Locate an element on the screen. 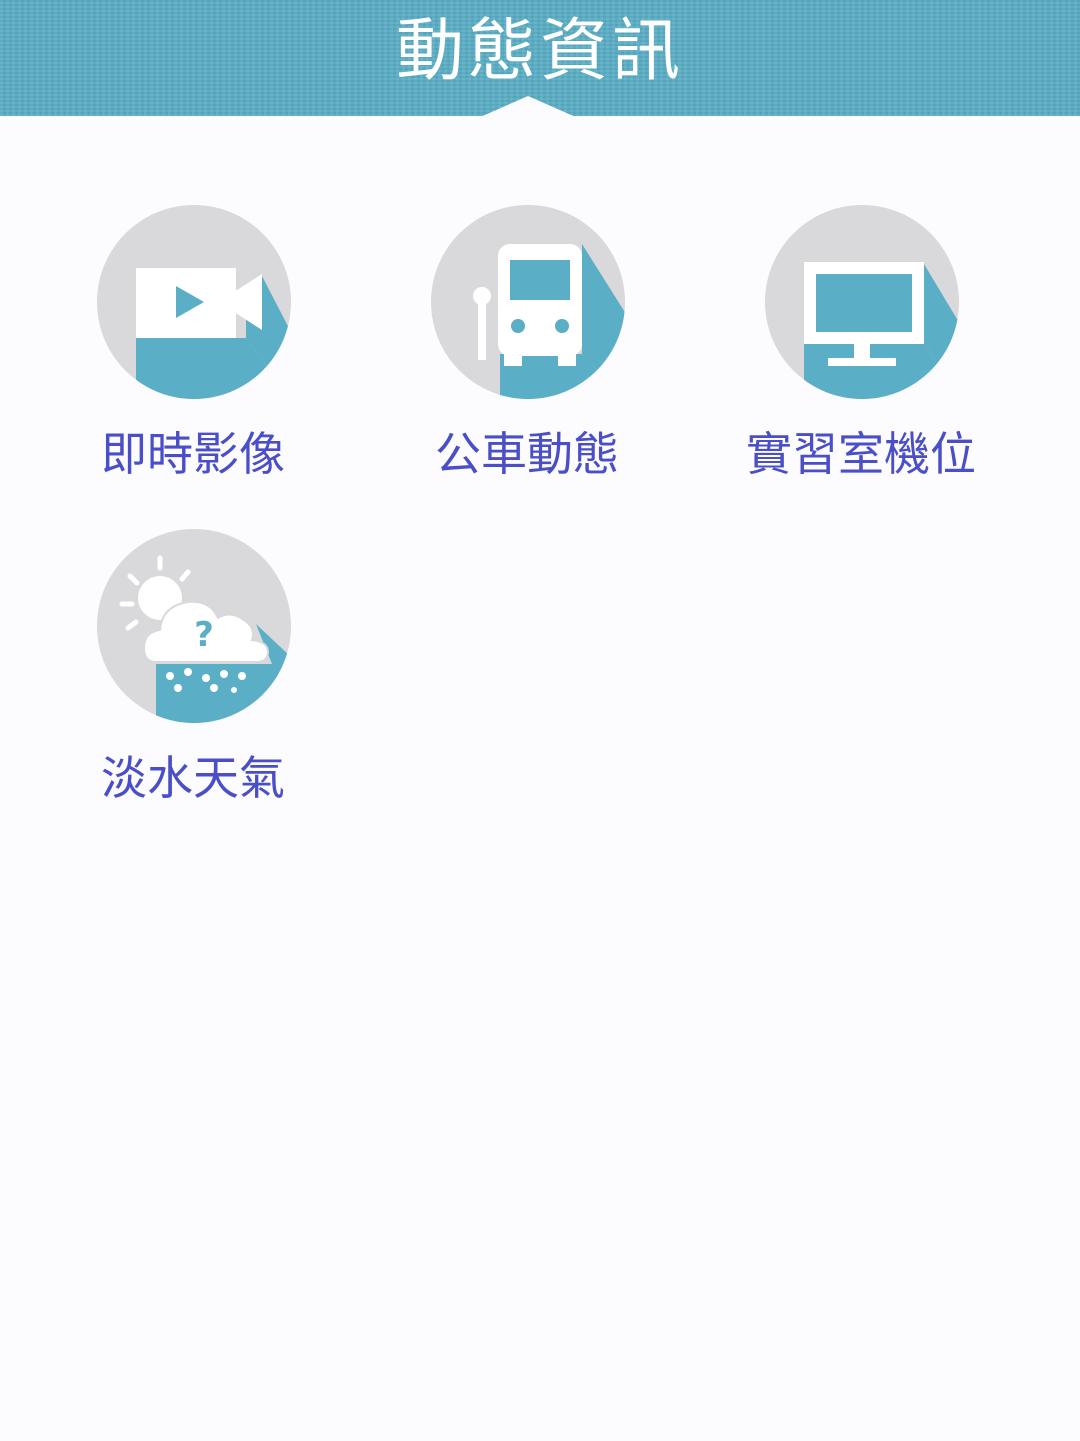  page-title: 動態資訊 is located at coordinates (539, 51).